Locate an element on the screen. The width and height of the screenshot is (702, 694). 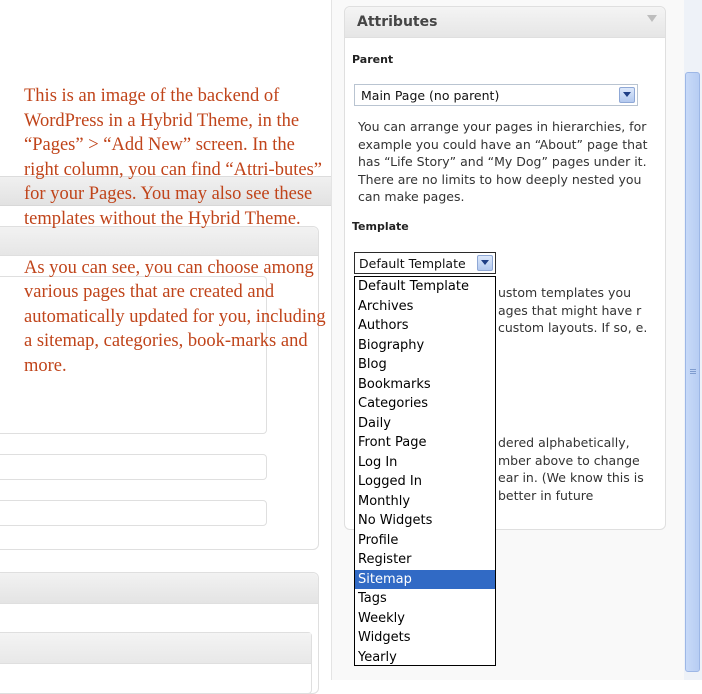
template-option: Monthly is located at coordinates (425, 502).